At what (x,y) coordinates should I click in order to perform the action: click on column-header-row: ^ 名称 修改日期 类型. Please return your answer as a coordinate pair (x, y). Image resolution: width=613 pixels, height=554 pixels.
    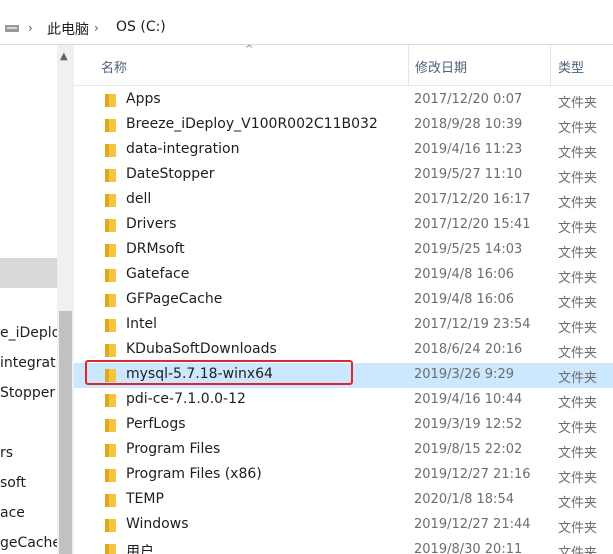
    Looking at the image, I should click on (343, 65).